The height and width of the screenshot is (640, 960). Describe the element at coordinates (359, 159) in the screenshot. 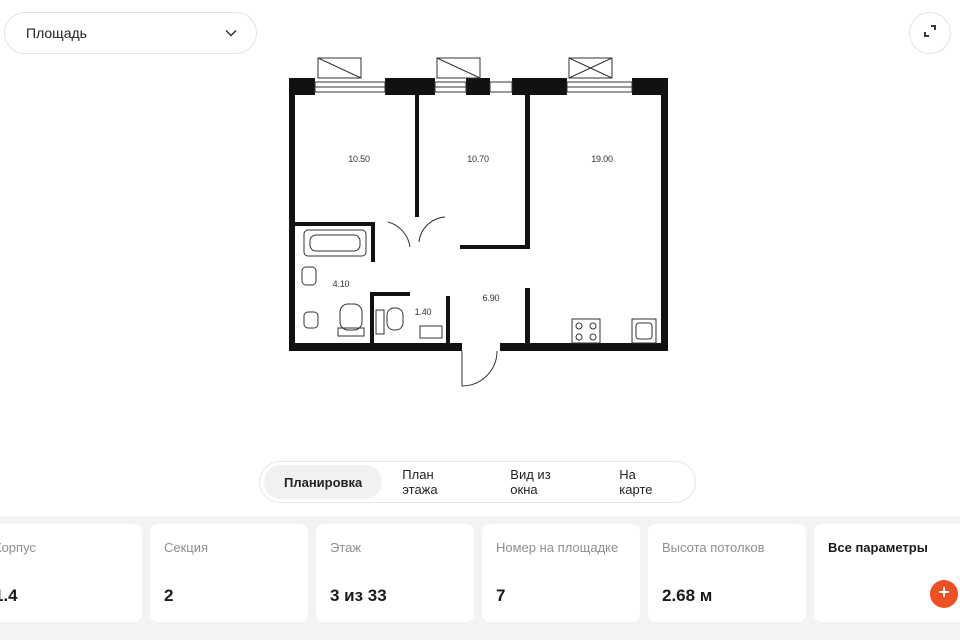

I see `room-area-bedroom-1: 10.50` at that location.